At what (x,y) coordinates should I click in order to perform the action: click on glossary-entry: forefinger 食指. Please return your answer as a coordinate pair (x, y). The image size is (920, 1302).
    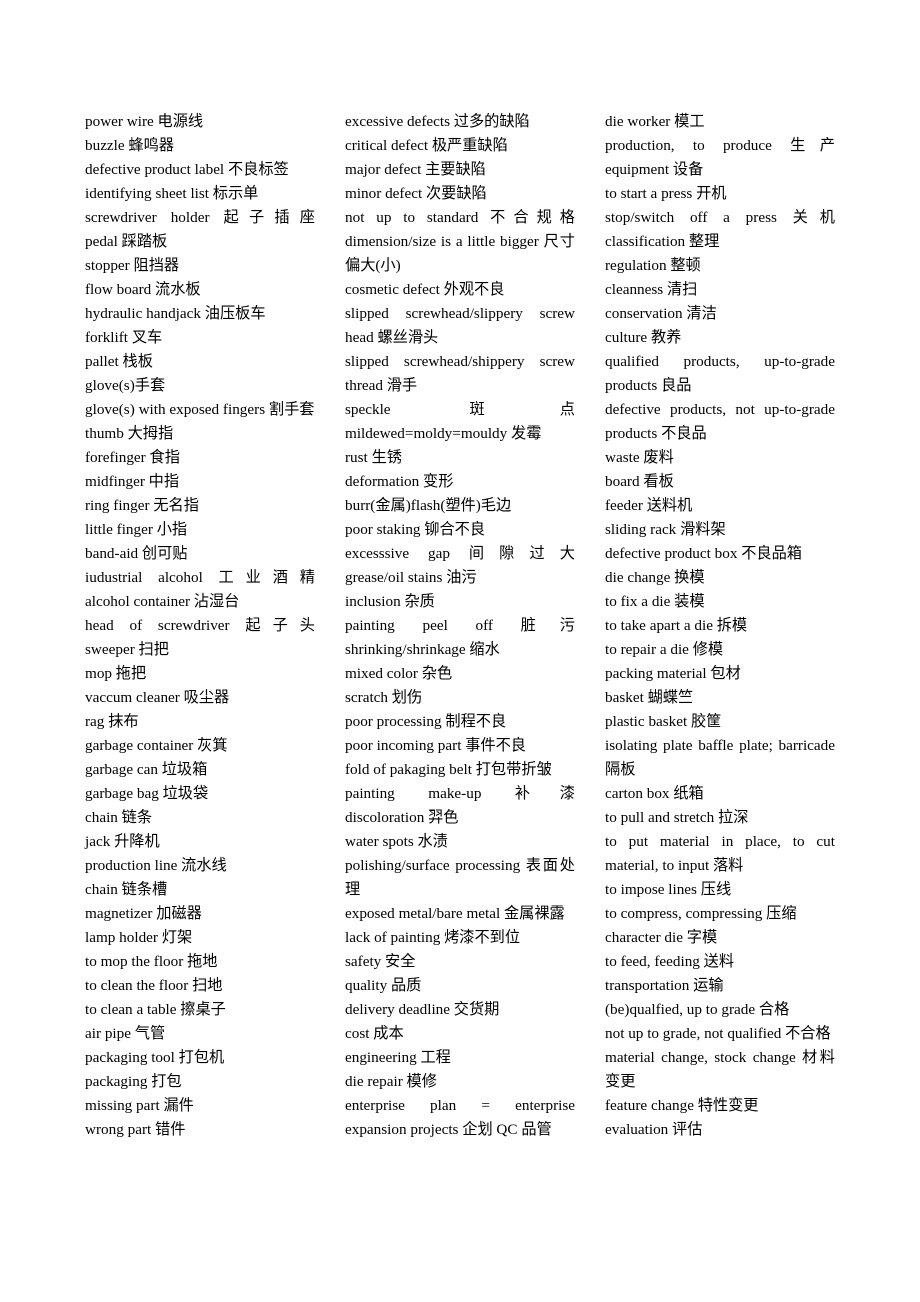
    Looking at the image, I should click on (132, 457).